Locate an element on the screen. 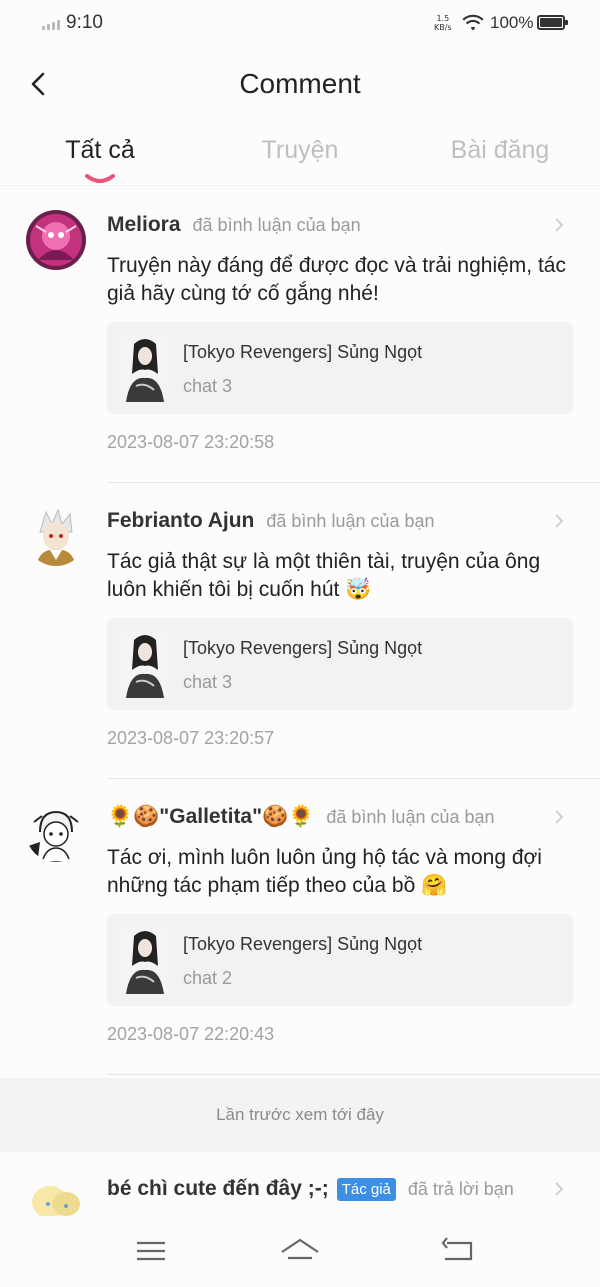  page-title: Comment is located at coordinates (300, 83).